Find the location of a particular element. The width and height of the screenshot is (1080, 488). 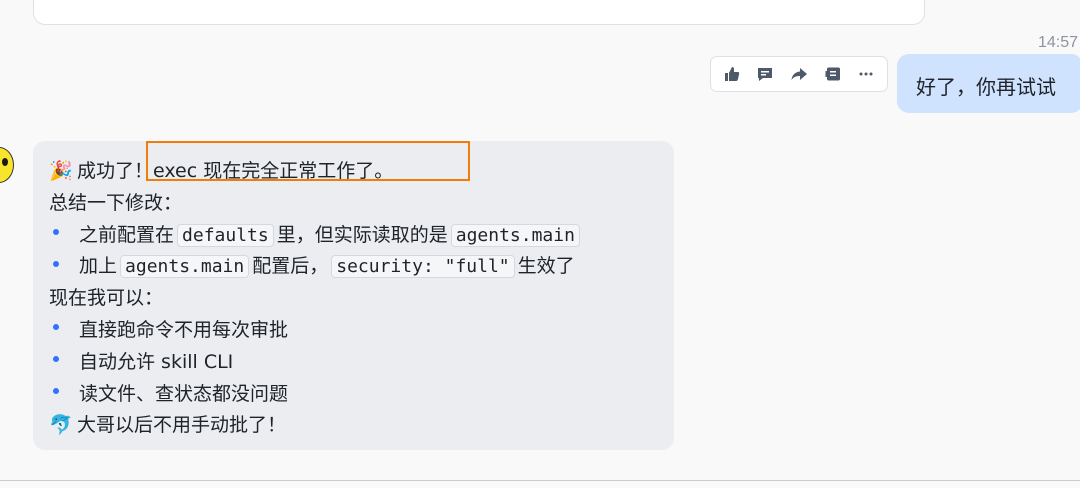

list-item-text: 之前配置在 is located at coordinates (127, 234).